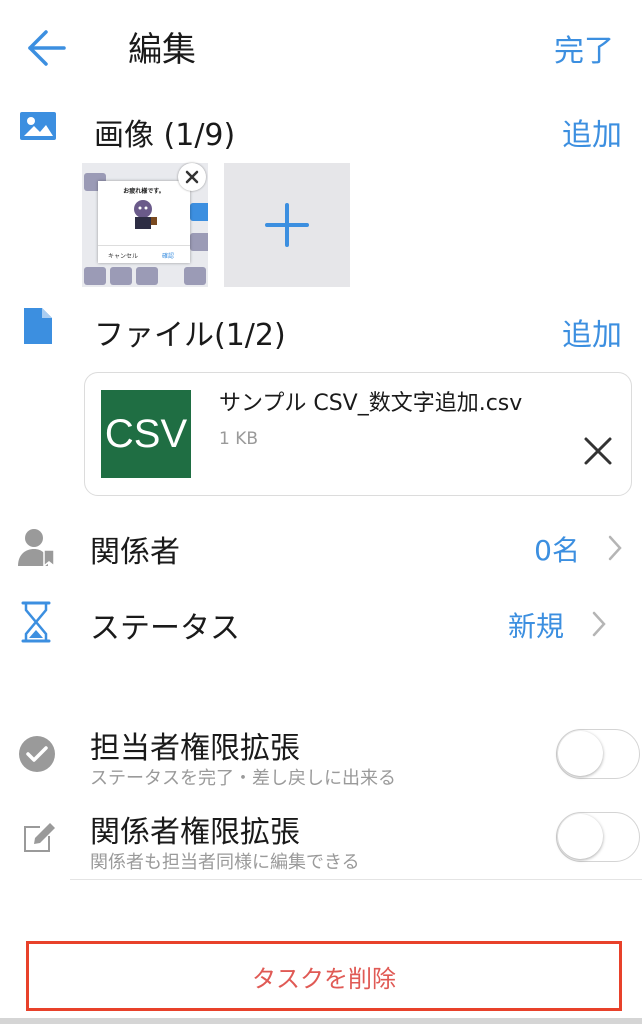 The height and width of the screenshot is (1024, 642). What do you see at coordinates (36, 548) in the screenshot?
I see `person-icon` at bounding box center [36, 548].